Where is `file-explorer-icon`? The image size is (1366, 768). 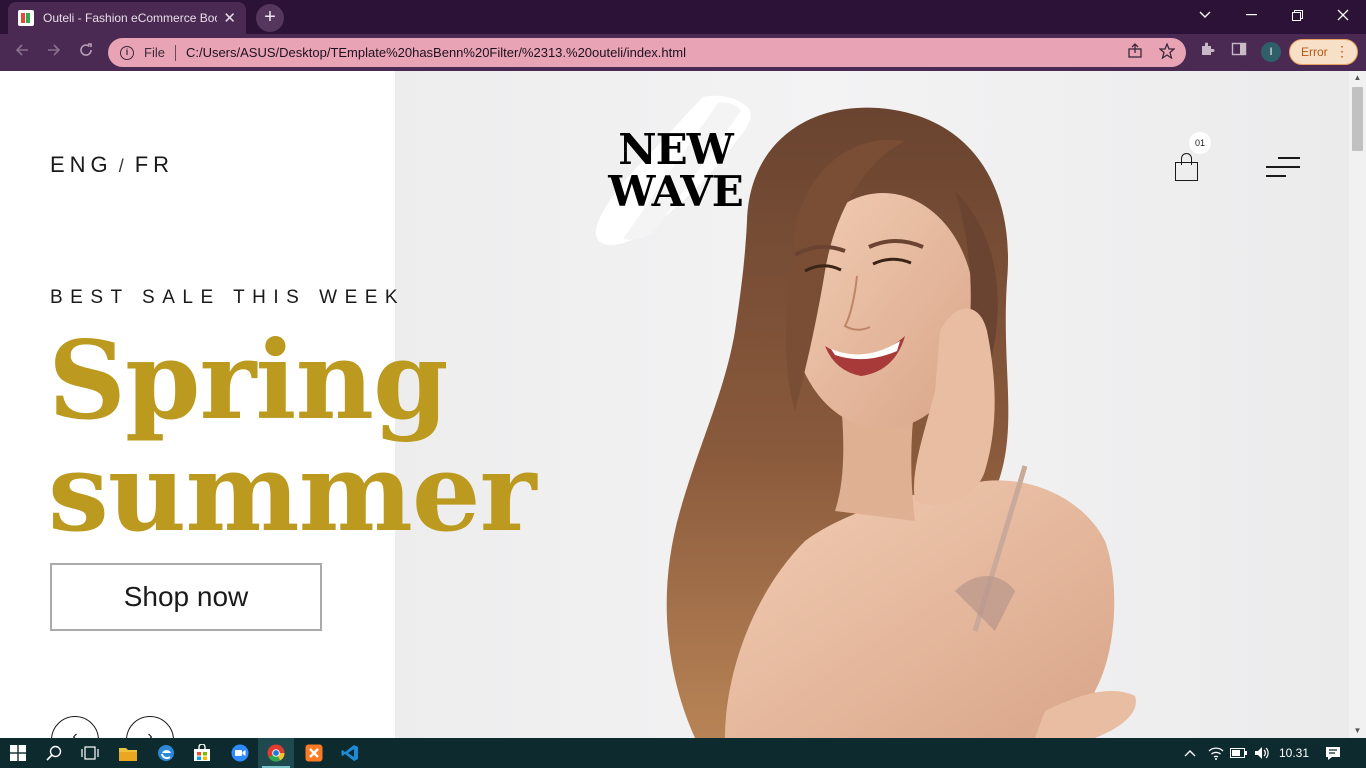 file-explorer-icon is located at coordinates (128, 753).